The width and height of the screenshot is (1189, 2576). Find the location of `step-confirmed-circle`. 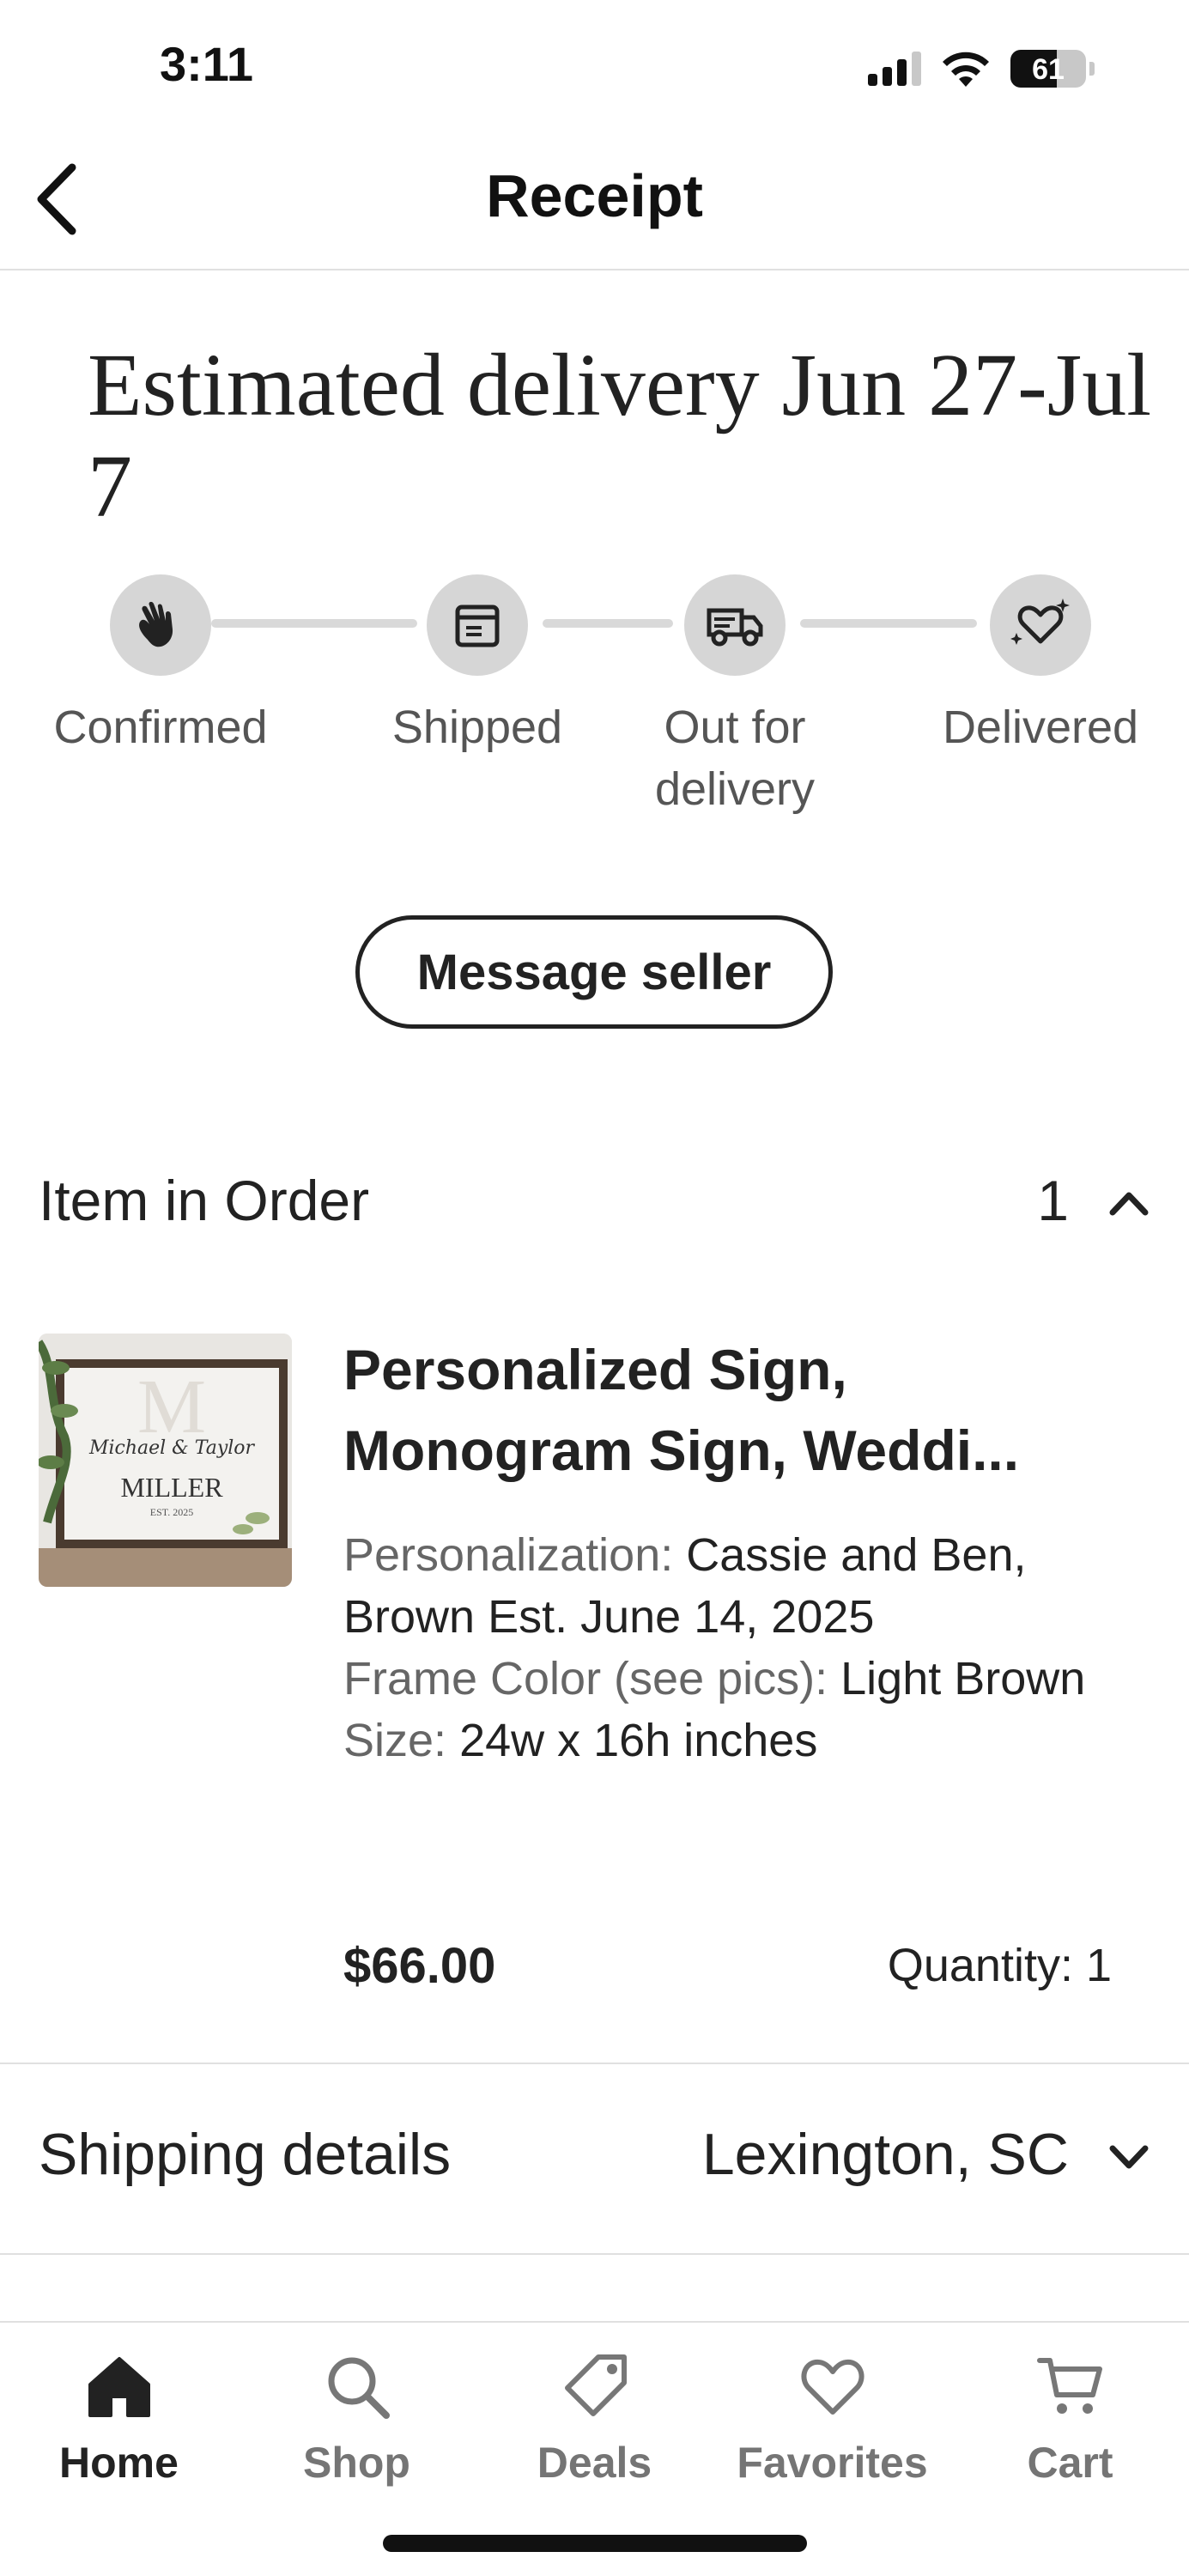

step-confirmed-circle is located at coordinates (160, 625).